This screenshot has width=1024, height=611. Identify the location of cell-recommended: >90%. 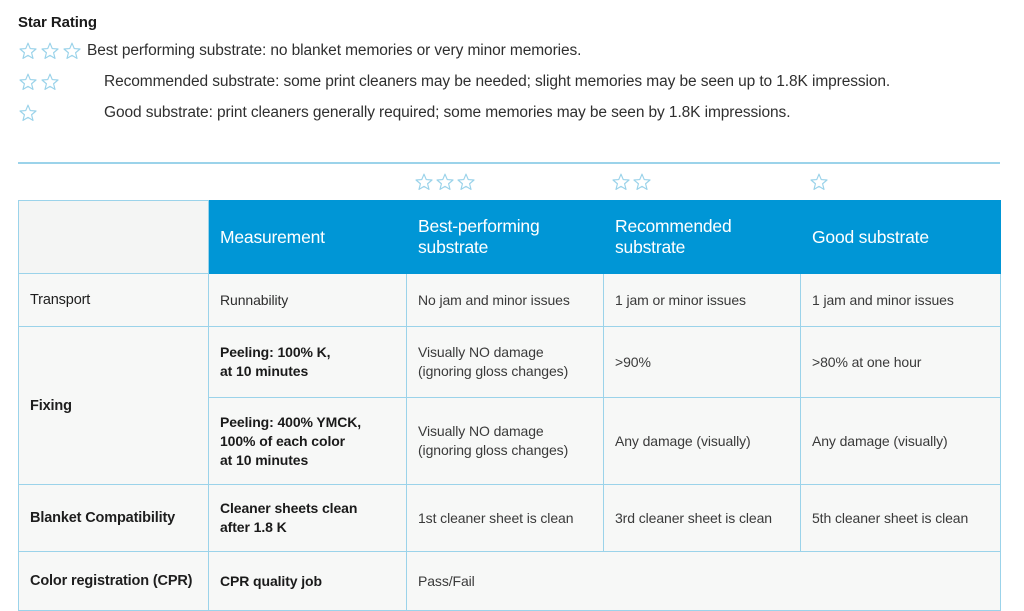
(702, 362).